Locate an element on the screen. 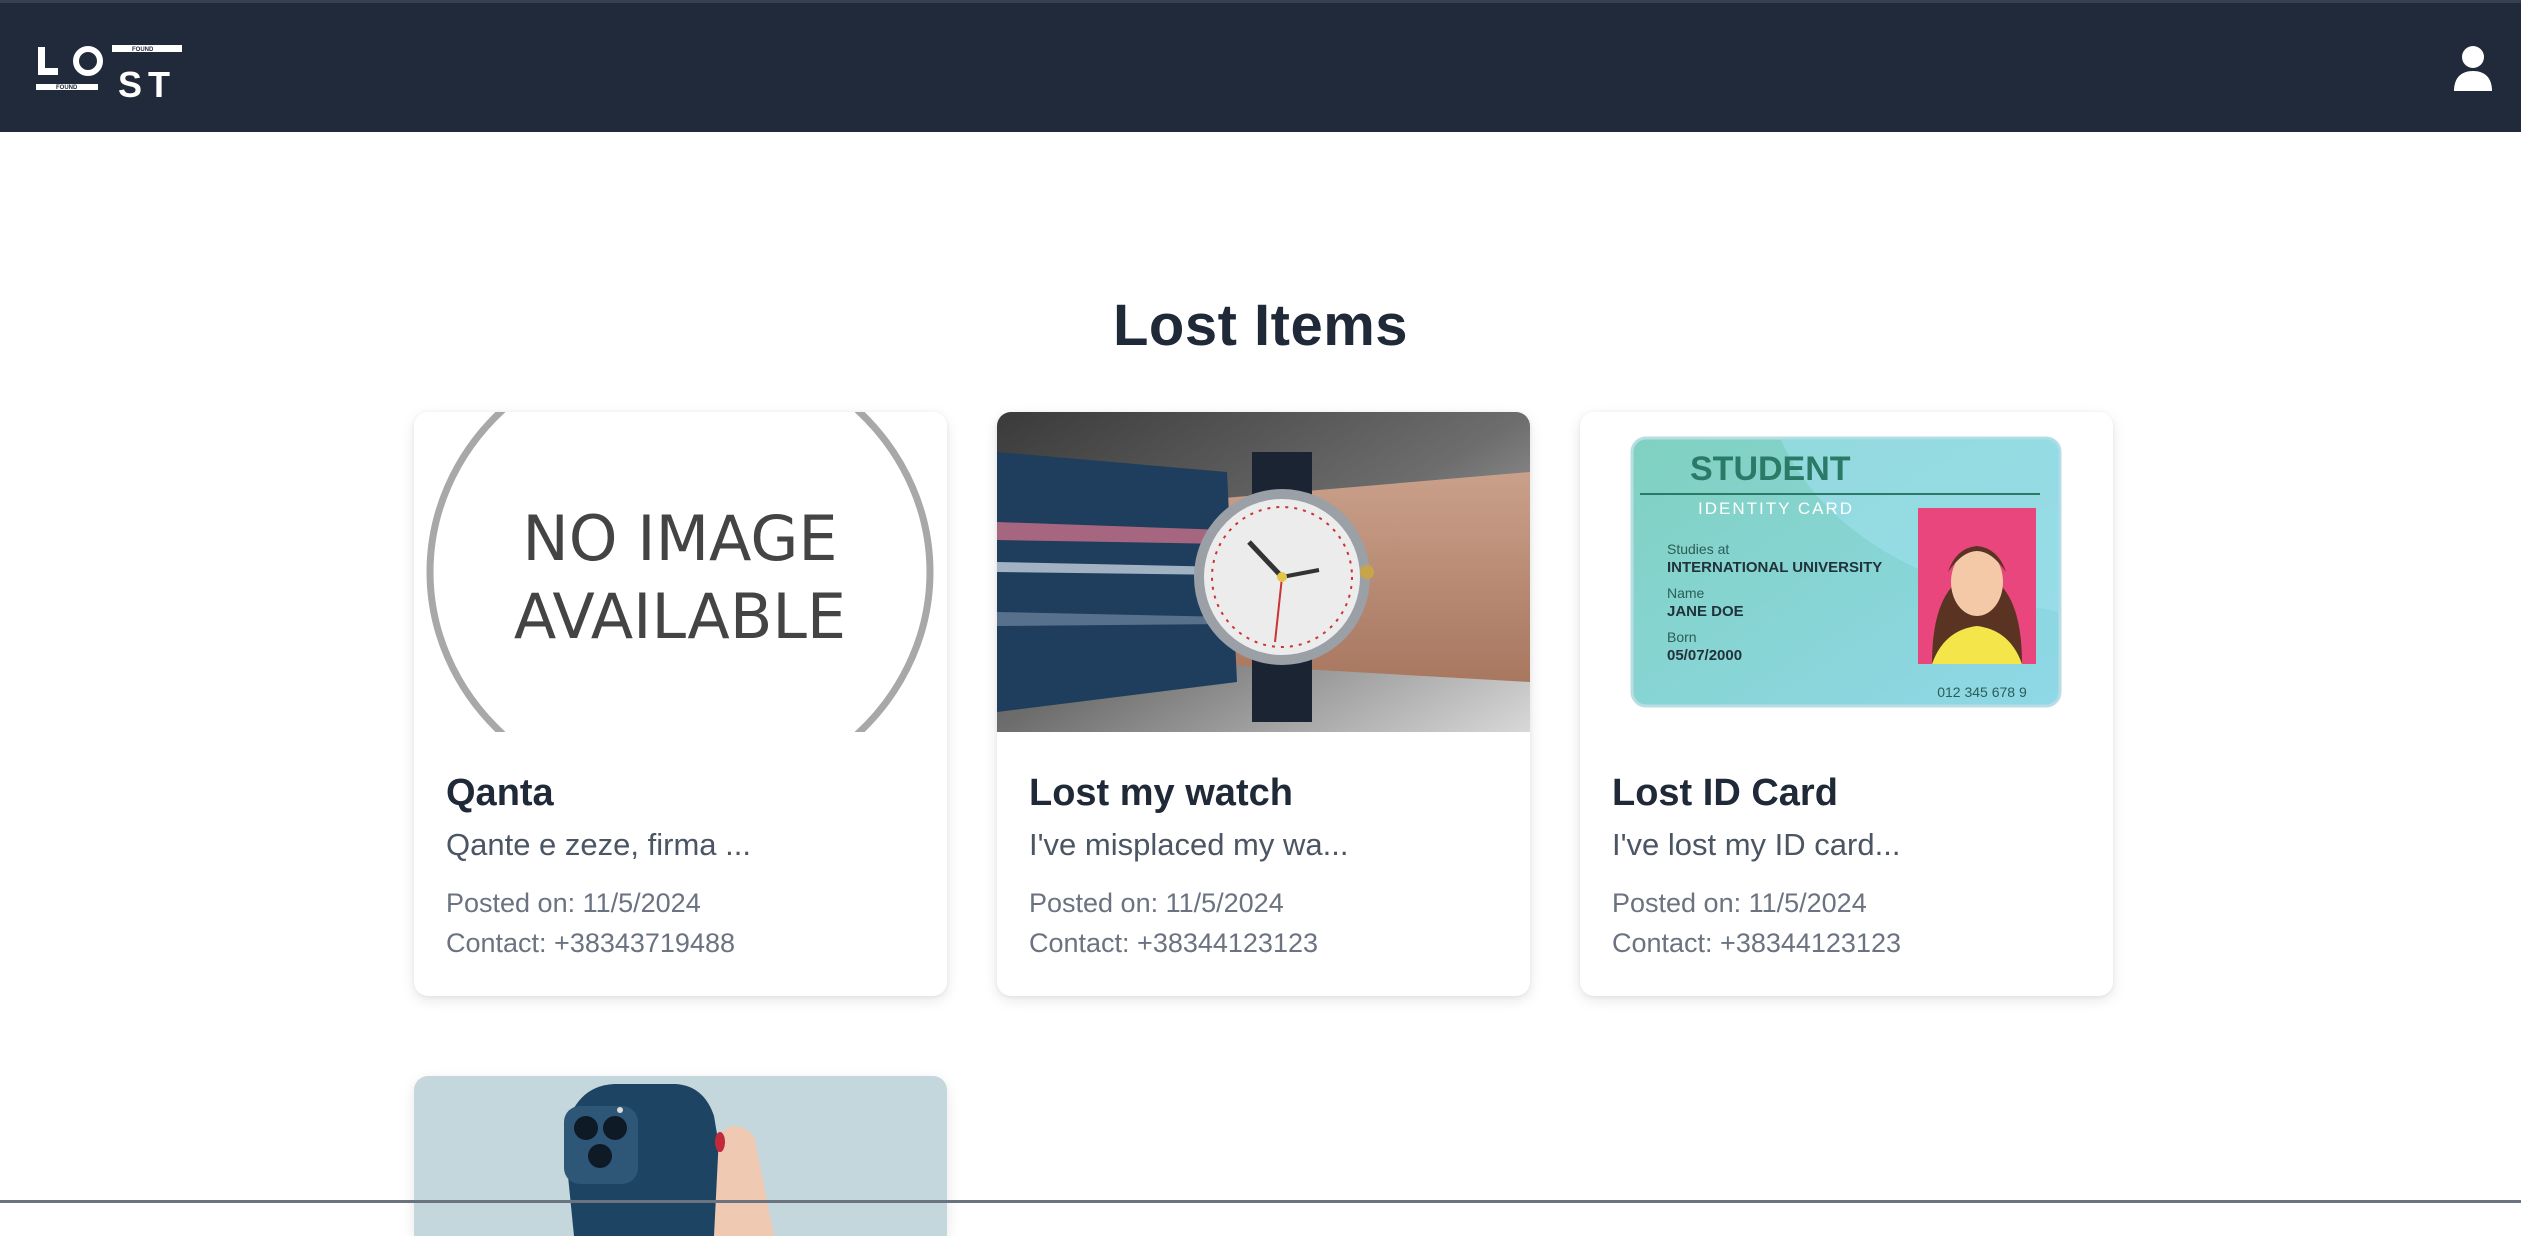 This screenshot has width=2521, height=1236. svg-text: S is located at coordinates (130, 83).